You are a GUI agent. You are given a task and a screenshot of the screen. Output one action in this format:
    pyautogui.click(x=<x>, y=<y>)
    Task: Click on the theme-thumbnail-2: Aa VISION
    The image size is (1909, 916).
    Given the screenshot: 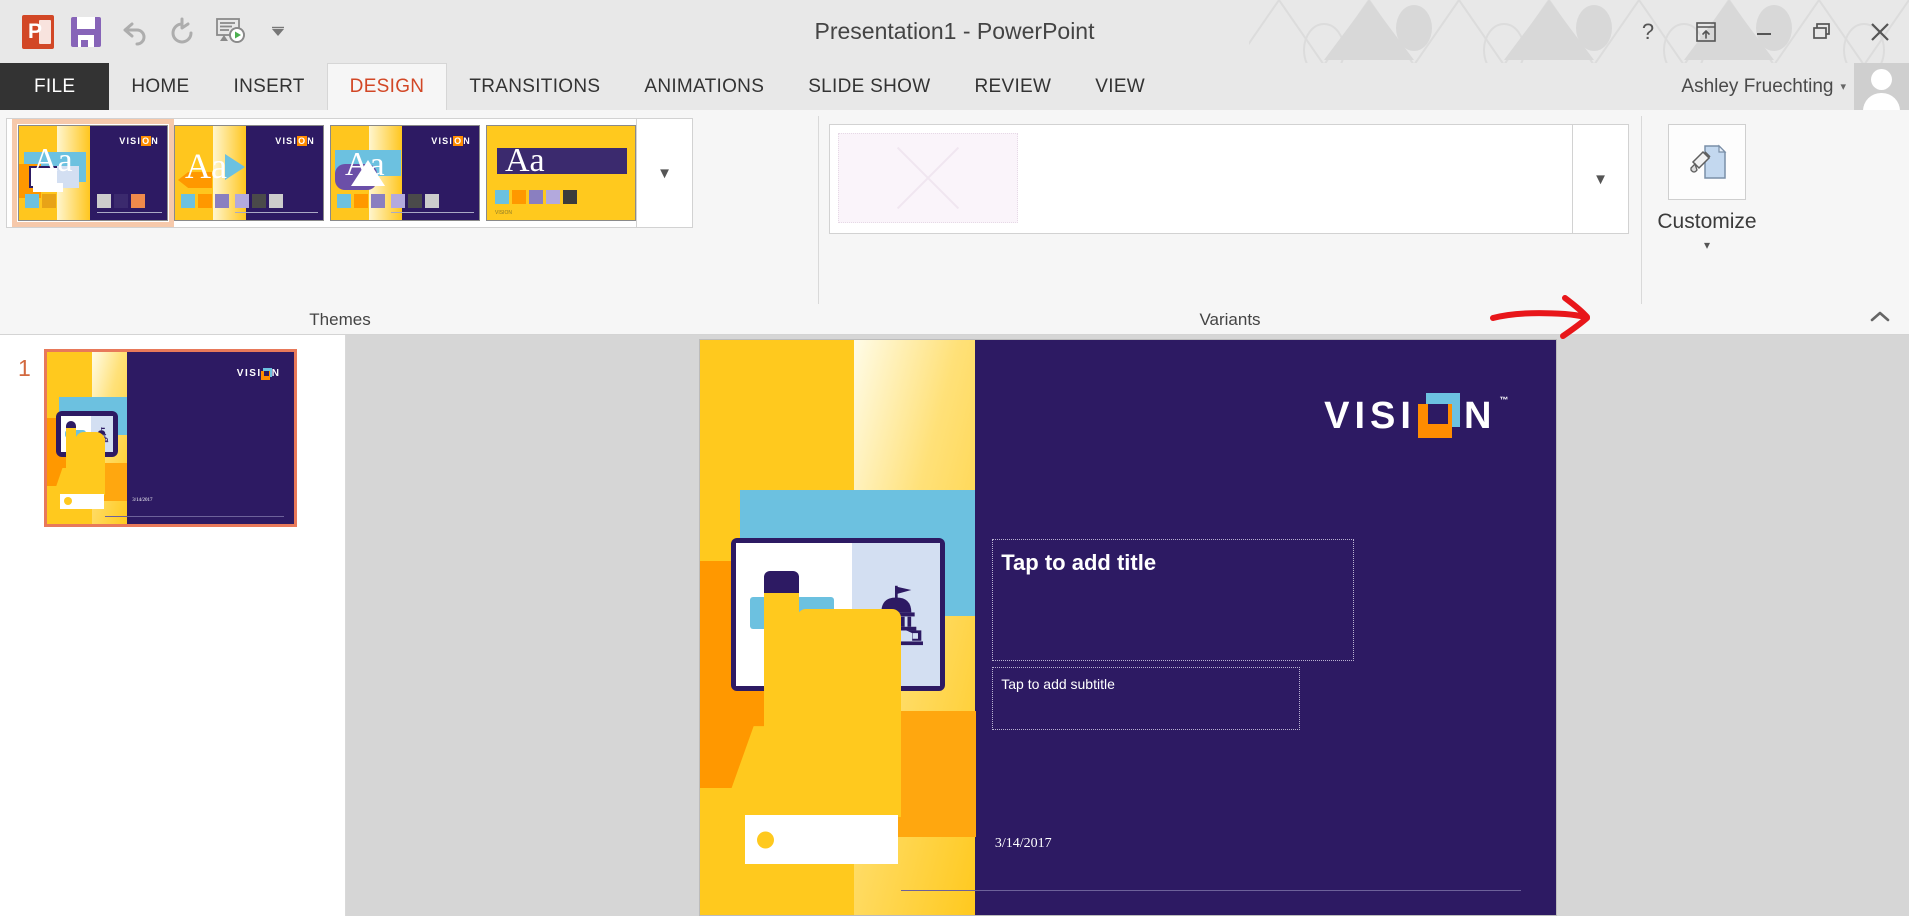 What is the action you would take?
    pyautogui.click(x=249, y=173)
    